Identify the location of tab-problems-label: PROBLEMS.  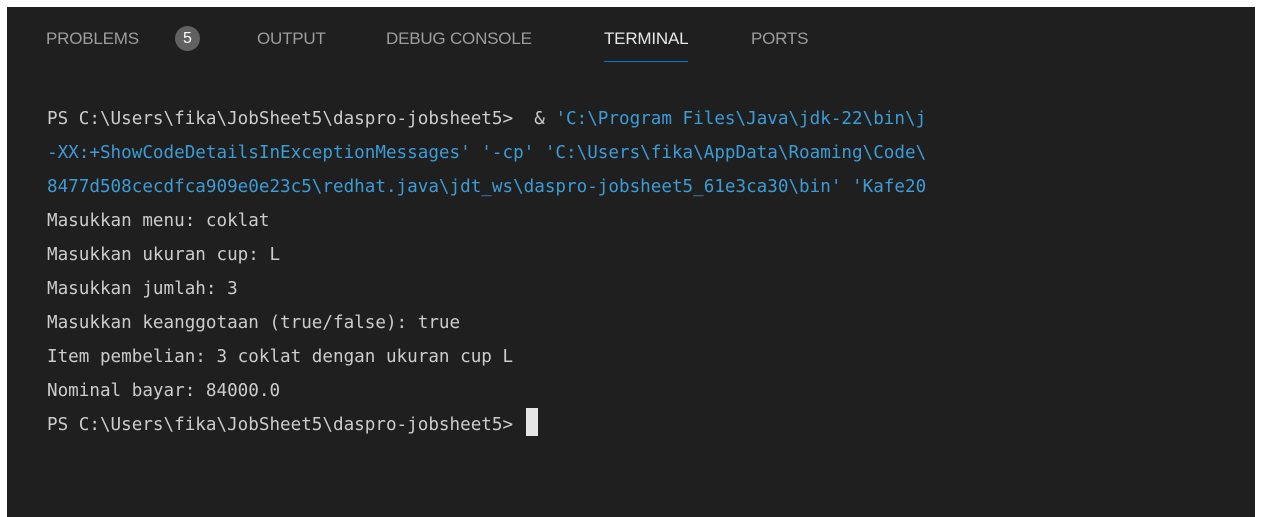
(92, 38).